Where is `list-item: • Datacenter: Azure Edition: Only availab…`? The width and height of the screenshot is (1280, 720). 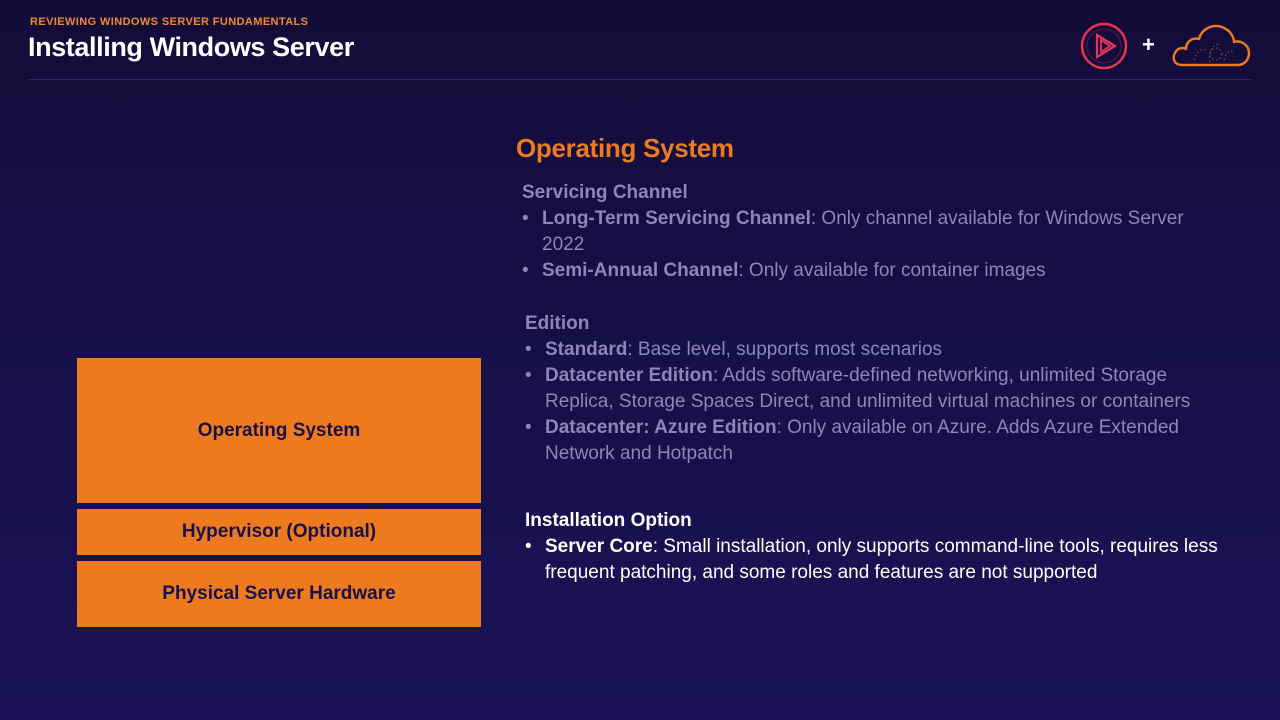 list-item: • Datacenter: Azure Edition: Only availab… is located at coordinates (870, 441).